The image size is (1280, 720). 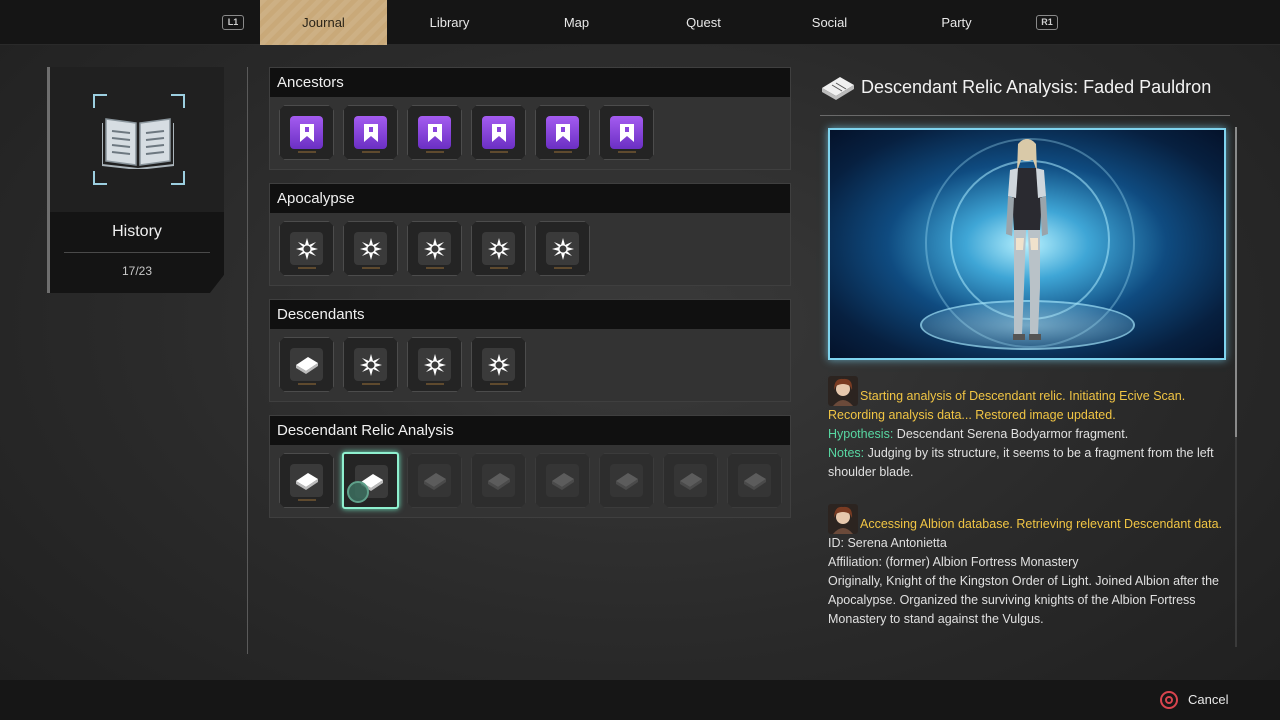 What do you see at coordinates (247, 360) in the screenshot?
I see `column-divider` at bounding box center [247, 360].